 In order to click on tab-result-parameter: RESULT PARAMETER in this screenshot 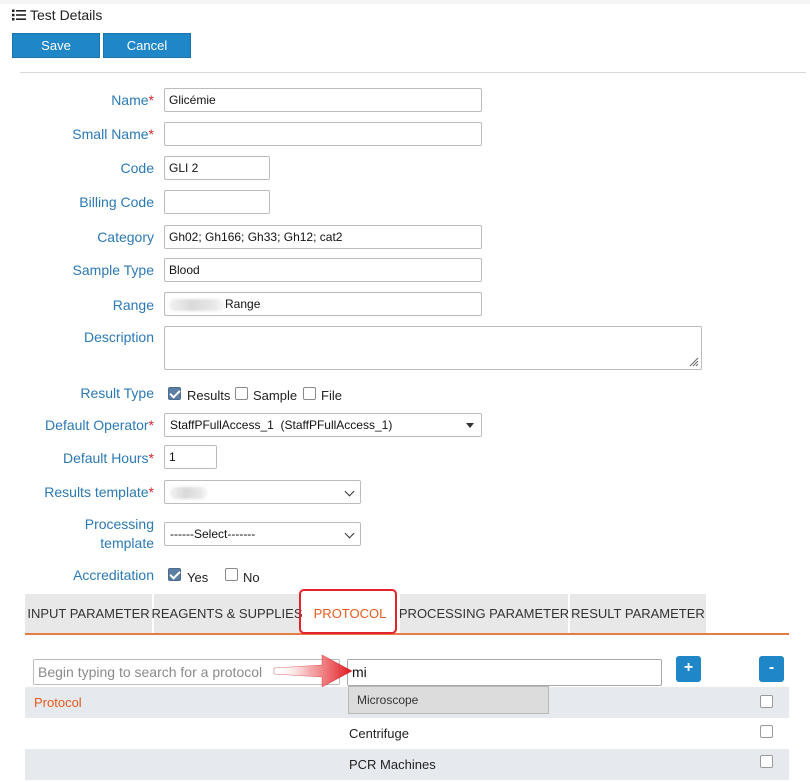, I will do `click(638, 613)`.